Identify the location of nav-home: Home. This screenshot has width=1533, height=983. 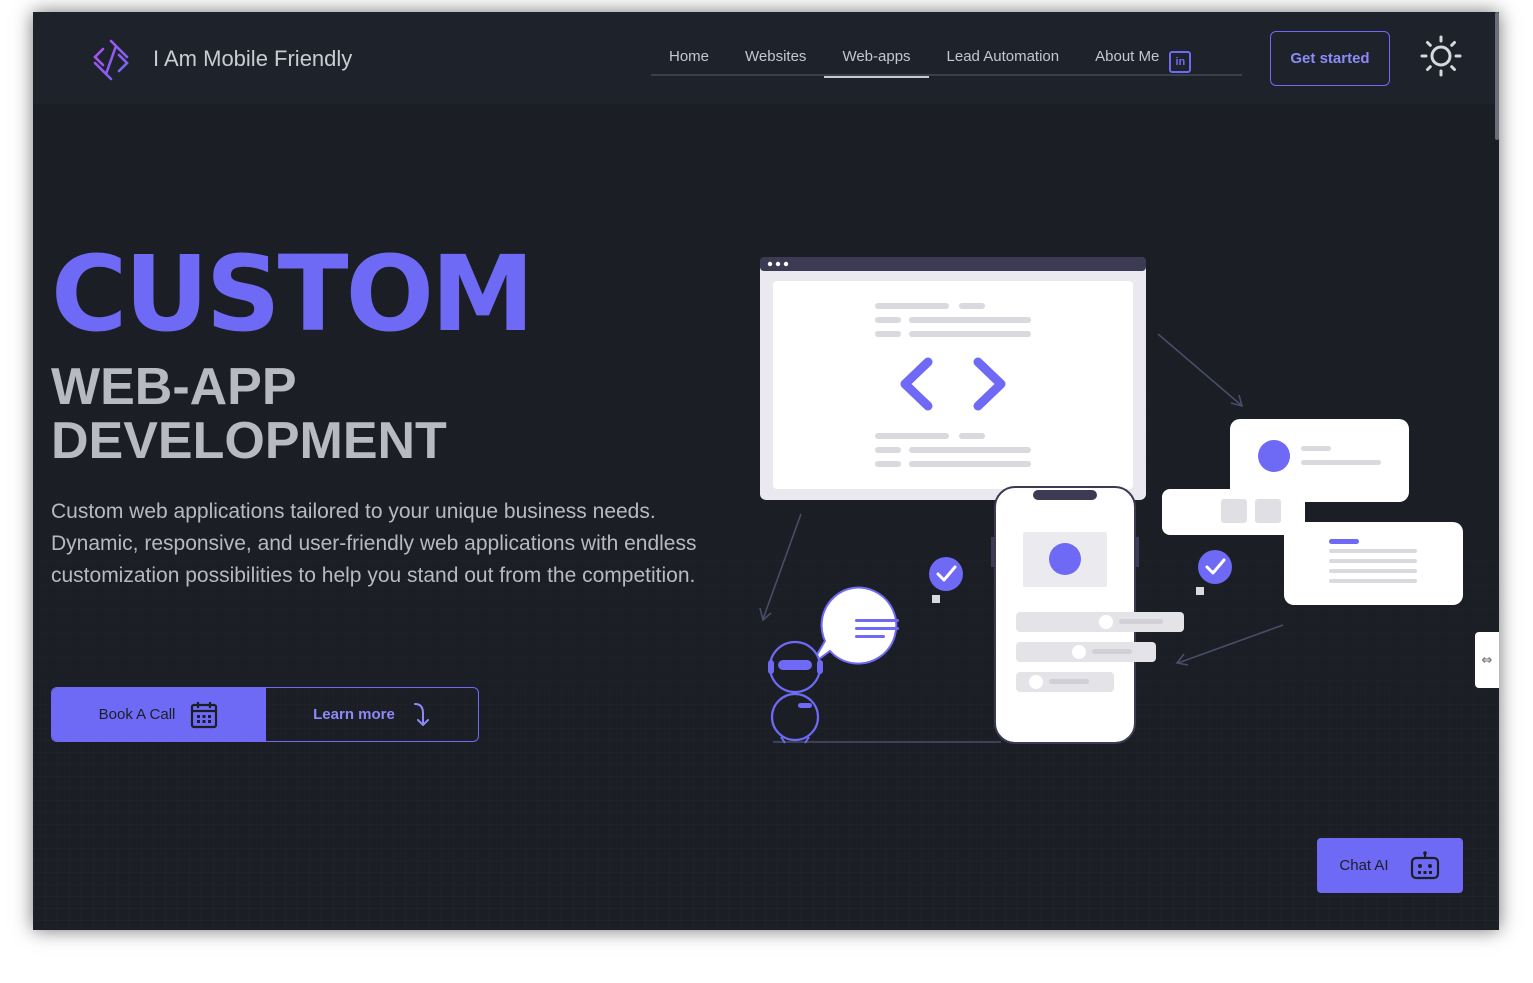
(689, 59).